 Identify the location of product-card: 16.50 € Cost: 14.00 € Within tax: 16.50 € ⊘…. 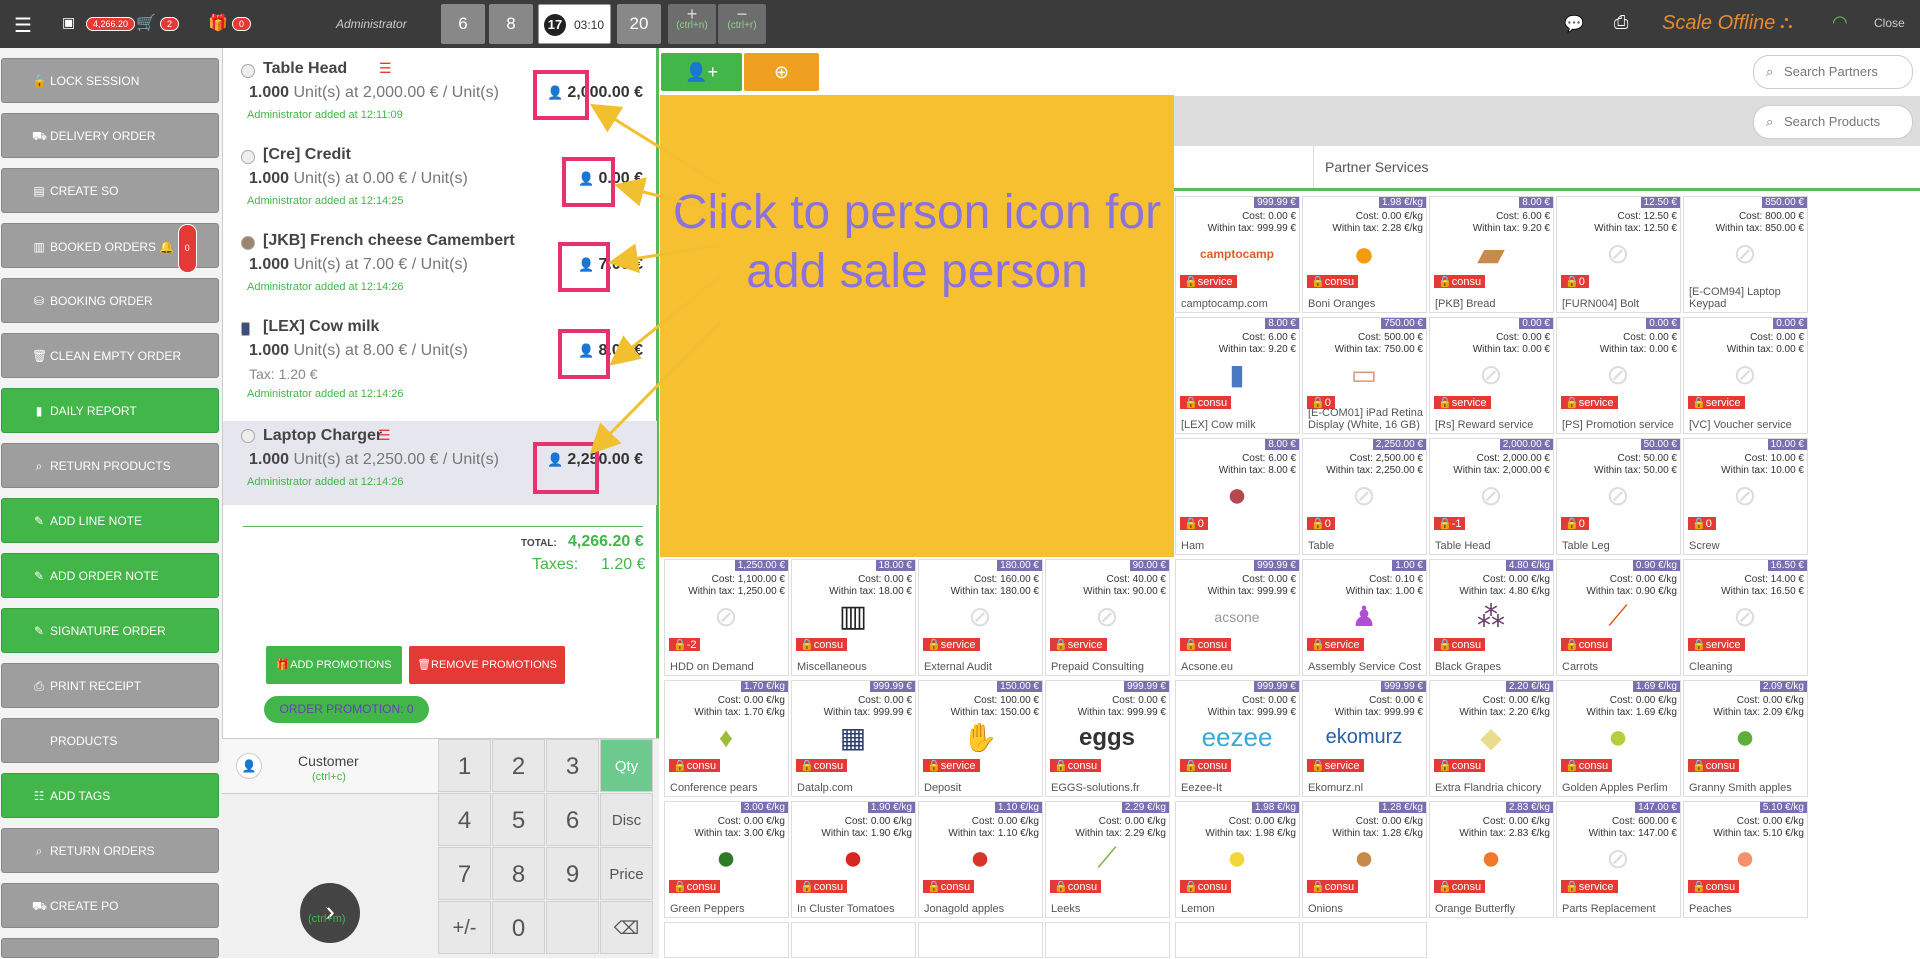
(1745, 617).